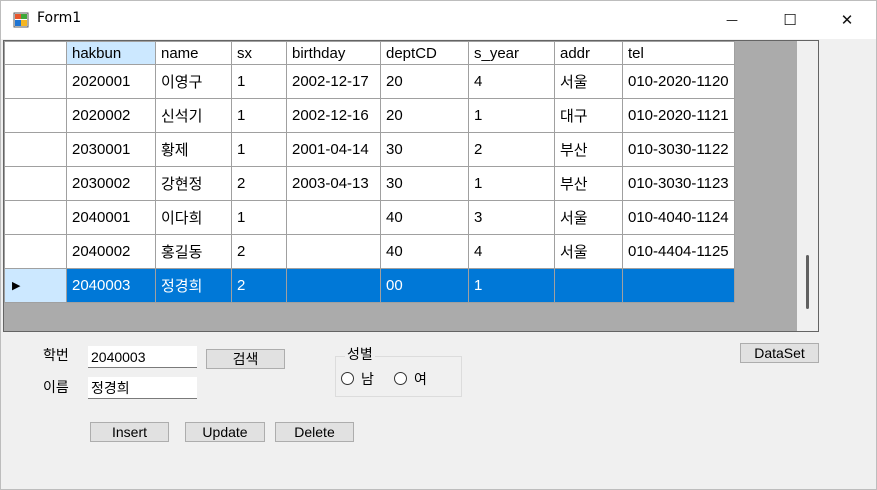 This screenshot has height=490, width=877. Describe the element at coordinates (367, 379) in the screenshot. I see `male-radio-label: 남` at that location.